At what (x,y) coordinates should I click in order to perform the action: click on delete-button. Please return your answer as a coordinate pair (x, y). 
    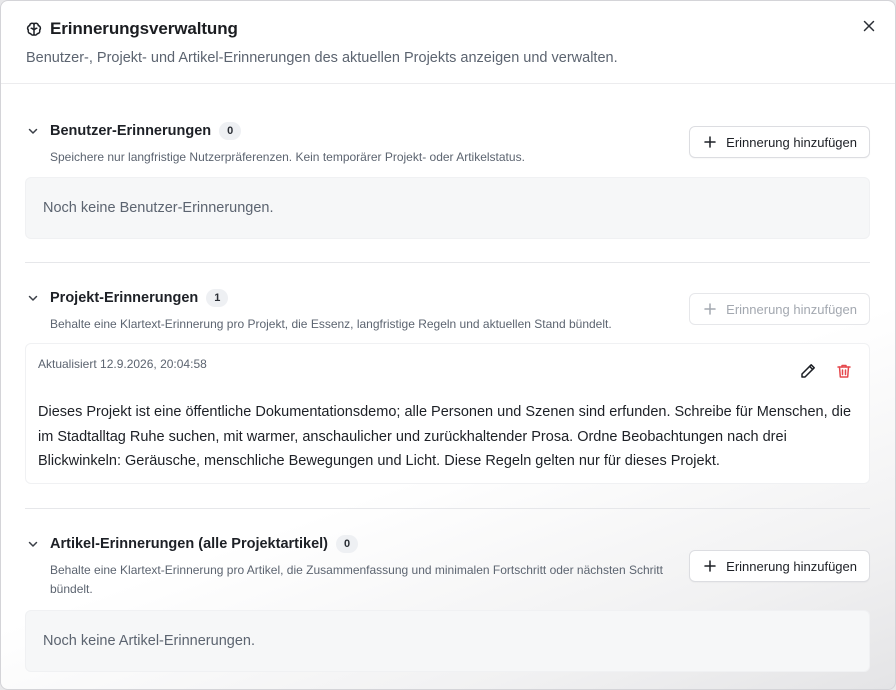
    Looking at the image, I should click on (844, 371).